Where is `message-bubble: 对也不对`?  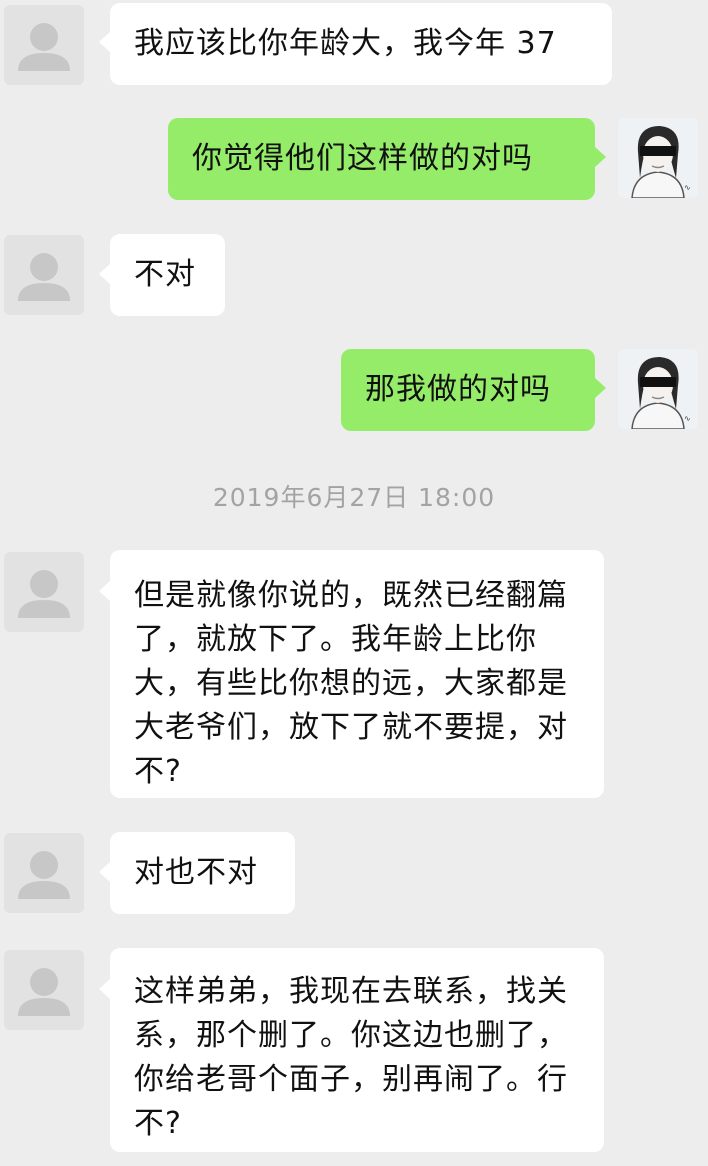 message-bubble: 对也不对 is located at coordinates (202, 873).